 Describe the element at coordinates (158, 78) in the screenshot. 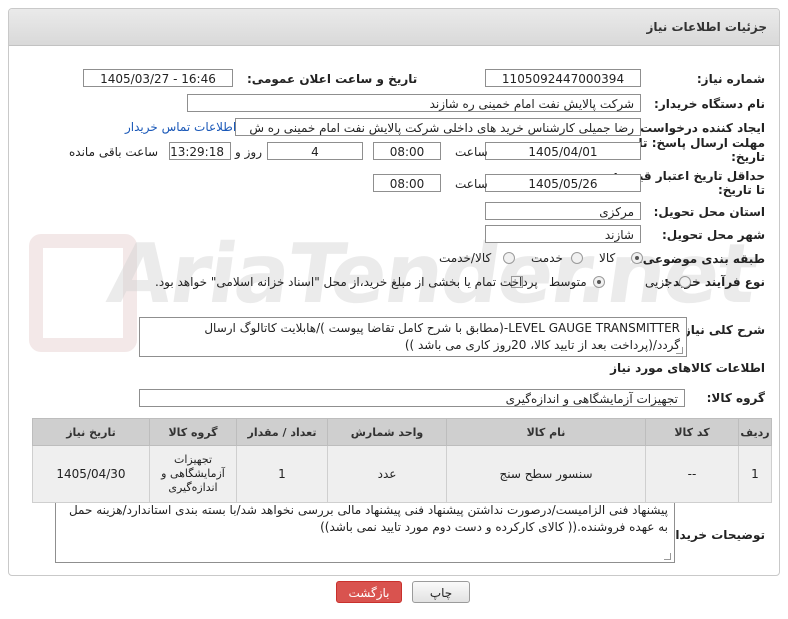

I see `announce-field: 1405/03/27 - 16:46` at that location.